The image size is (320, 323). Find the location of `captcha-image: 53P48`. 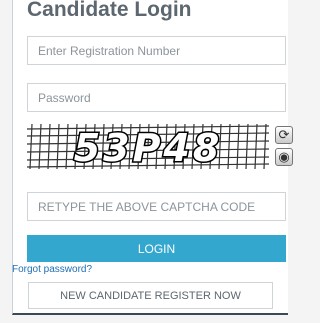

captcha-image: 53P48 is located at coordinates (148, 146).